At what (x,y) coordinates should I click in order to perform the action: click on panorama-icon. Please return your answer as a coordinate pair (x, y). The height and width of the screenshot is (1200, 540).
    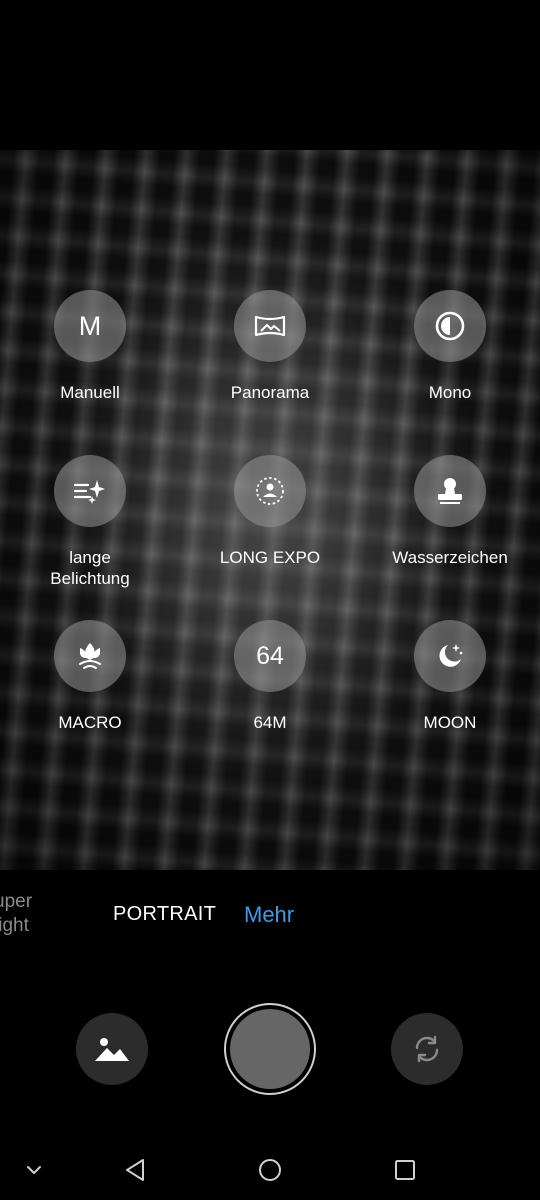
    Looking at the image, I should click on (270, 326).